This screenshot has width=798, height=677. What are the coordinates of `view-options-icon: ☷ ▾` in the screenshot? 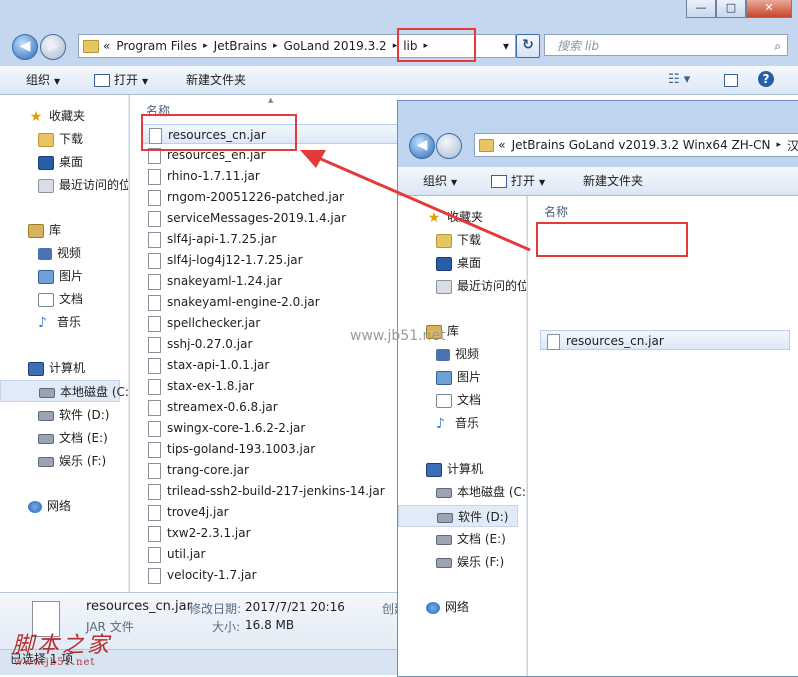 It's located at (679, 80).